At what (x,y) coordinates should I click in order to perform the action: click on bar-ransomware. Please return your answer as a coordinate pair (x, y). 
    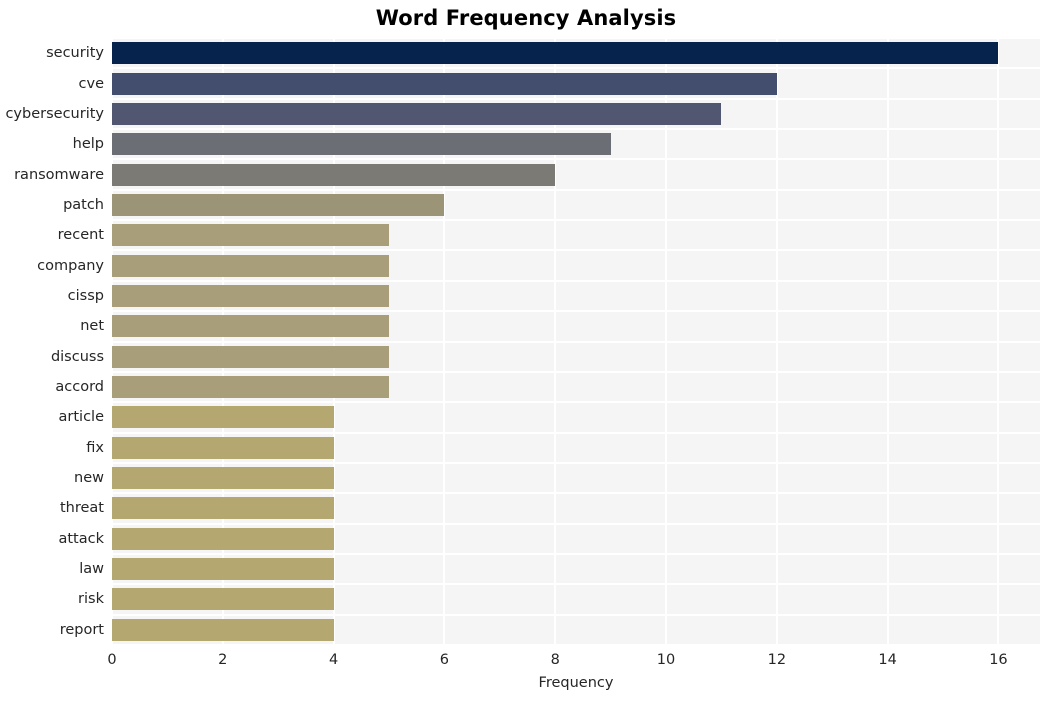
    Looking at the image, I should click on (334, 174).